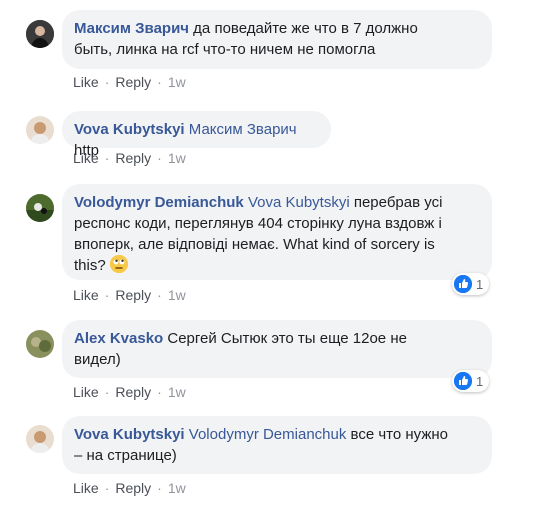  I want to click on mention-link: Volodymyr Demianchuk, so click(268, 434).